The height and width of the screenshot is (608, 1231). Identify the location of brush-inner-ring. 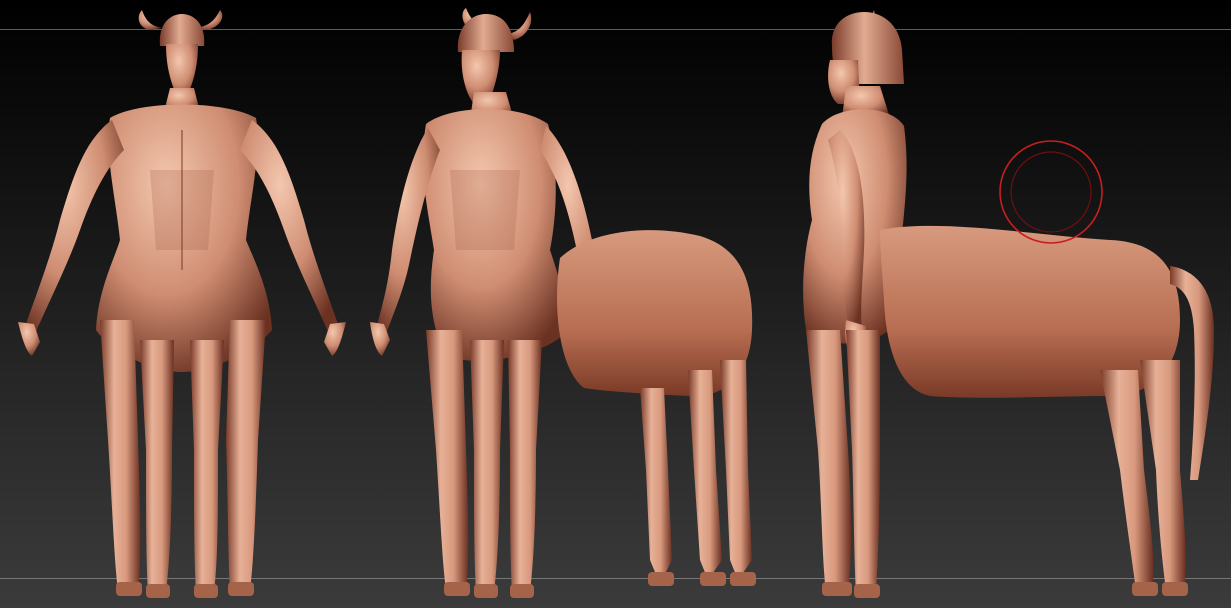
(1051, 192).